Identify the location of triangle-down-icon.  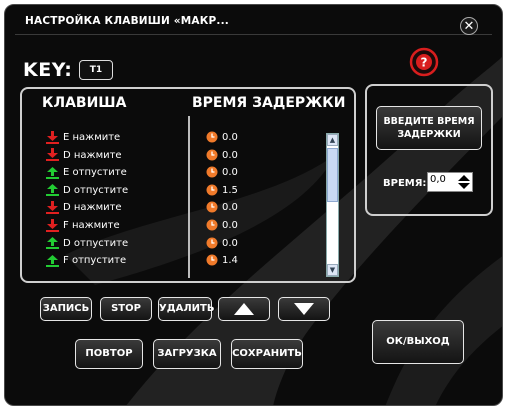
(304, 309).